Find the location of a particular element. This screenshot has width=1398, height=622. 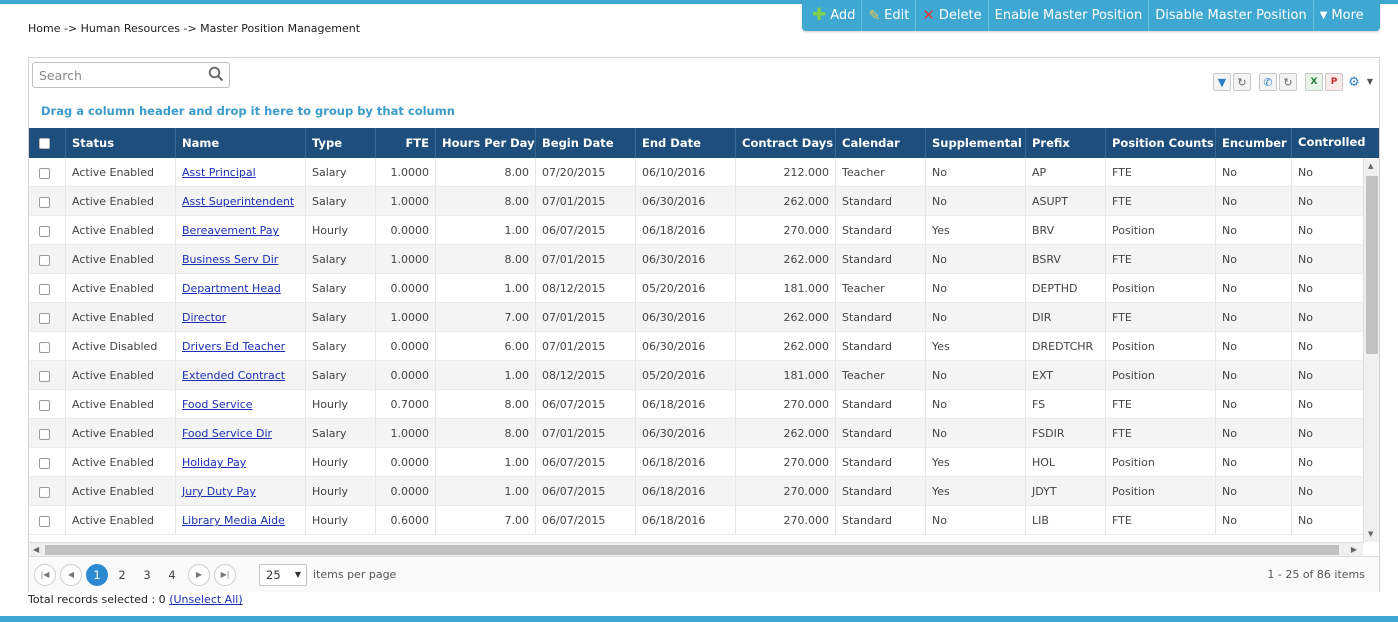

position-name-link: Director is located at coordinates (204, 317).